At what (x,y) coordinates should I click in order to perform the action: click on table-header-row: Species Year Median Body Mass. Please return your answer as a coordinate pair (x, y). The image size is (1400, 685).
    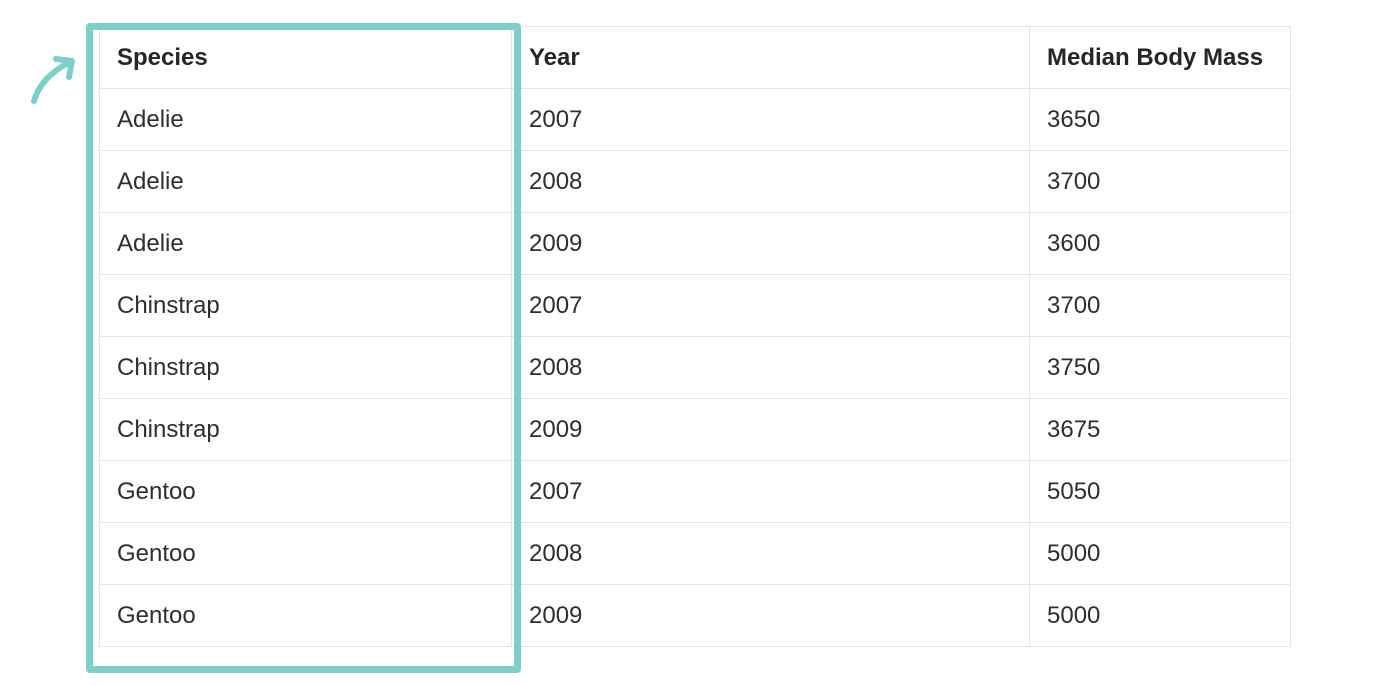
    Looking at the image, I should click on (695, 57).